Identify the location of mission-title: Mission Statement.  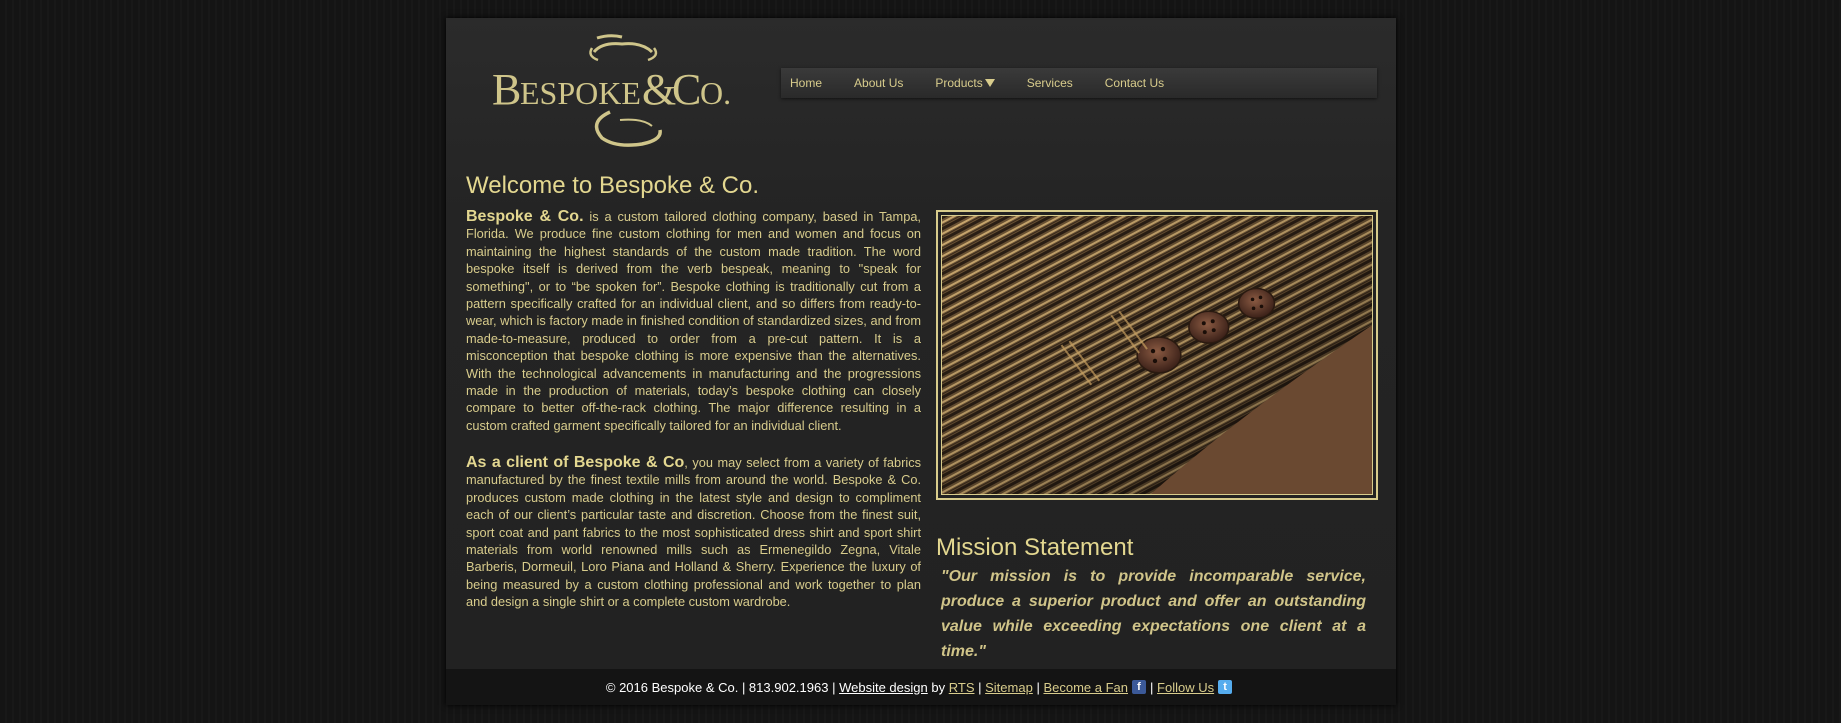
(1035, 547).